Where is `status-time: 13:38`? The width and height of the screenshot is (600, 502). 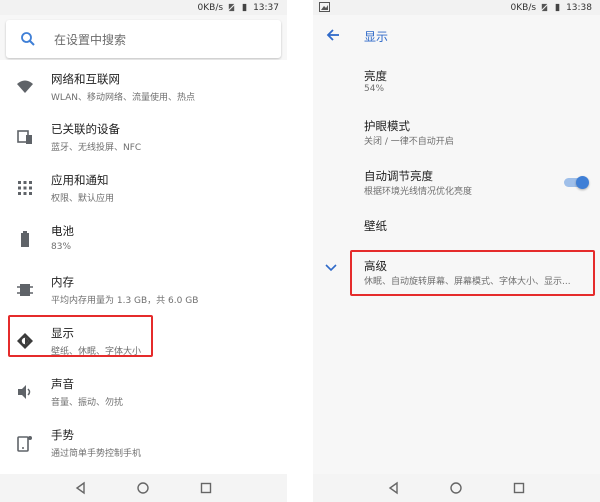
status-time: 13:38 is located at coordinates (579, 7).